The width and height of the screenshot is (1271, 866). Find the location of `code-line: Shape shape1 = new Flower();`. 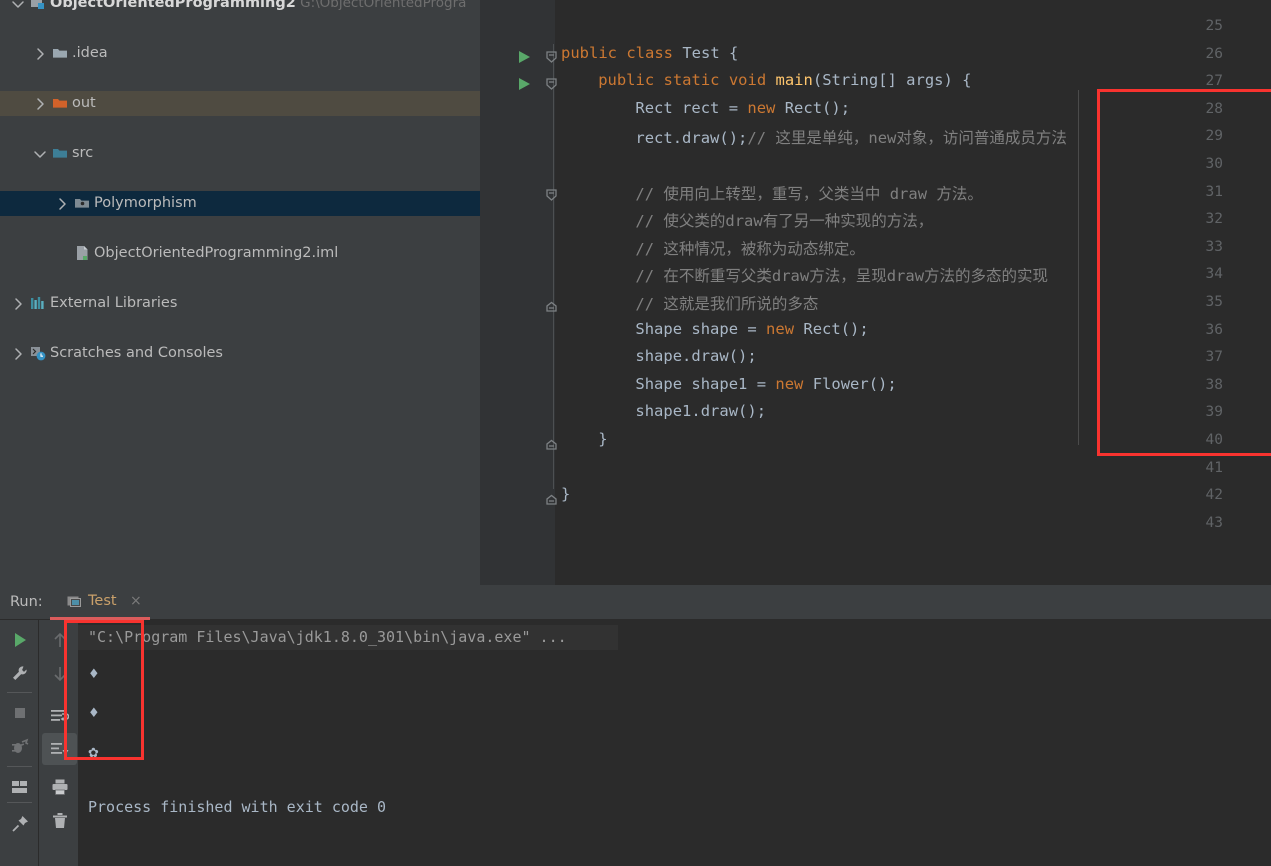

code-line: Shape shape1 = new Flower(); is located at coordinates (765, 384).